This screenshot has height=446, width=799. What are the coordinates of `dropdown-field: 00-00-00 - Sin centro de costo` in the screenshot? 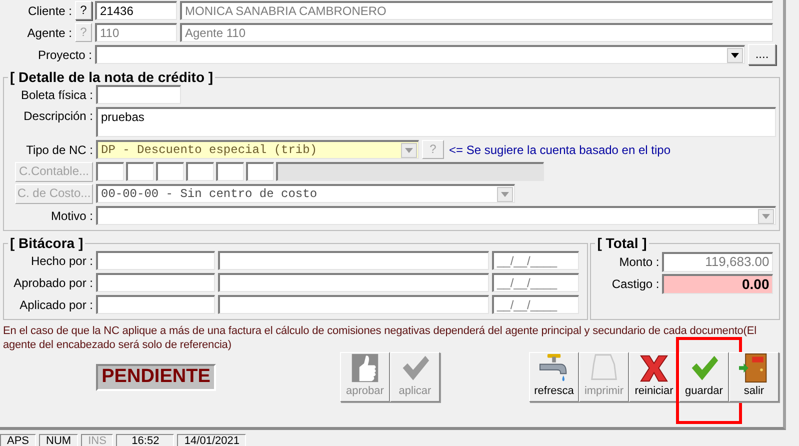 It's located at (305, 193).